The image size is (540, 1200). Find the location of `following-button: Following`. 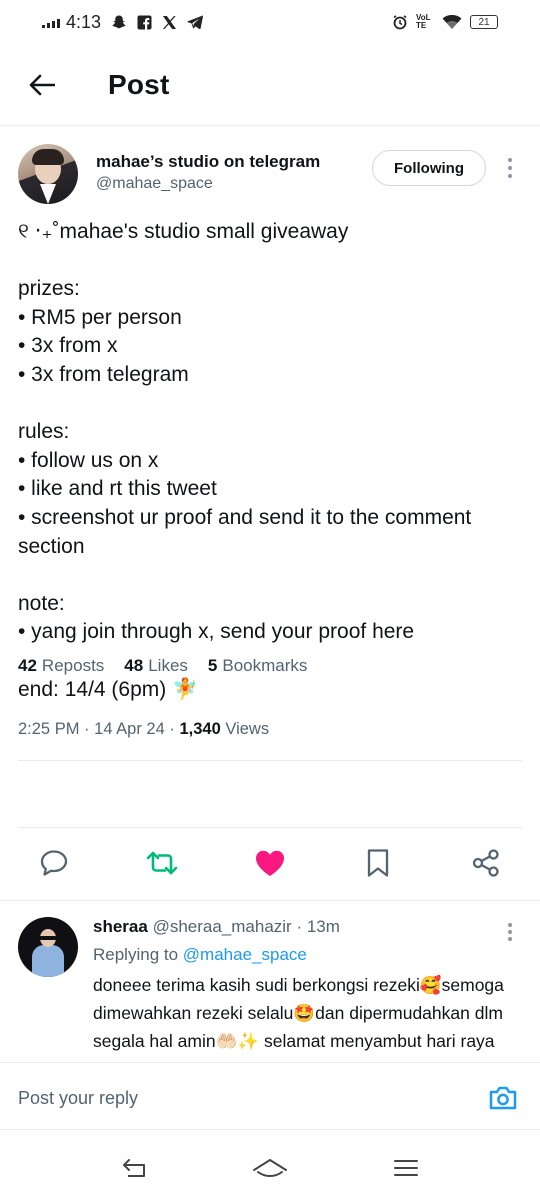

following-button: Following is located at coordinates (429, 168).